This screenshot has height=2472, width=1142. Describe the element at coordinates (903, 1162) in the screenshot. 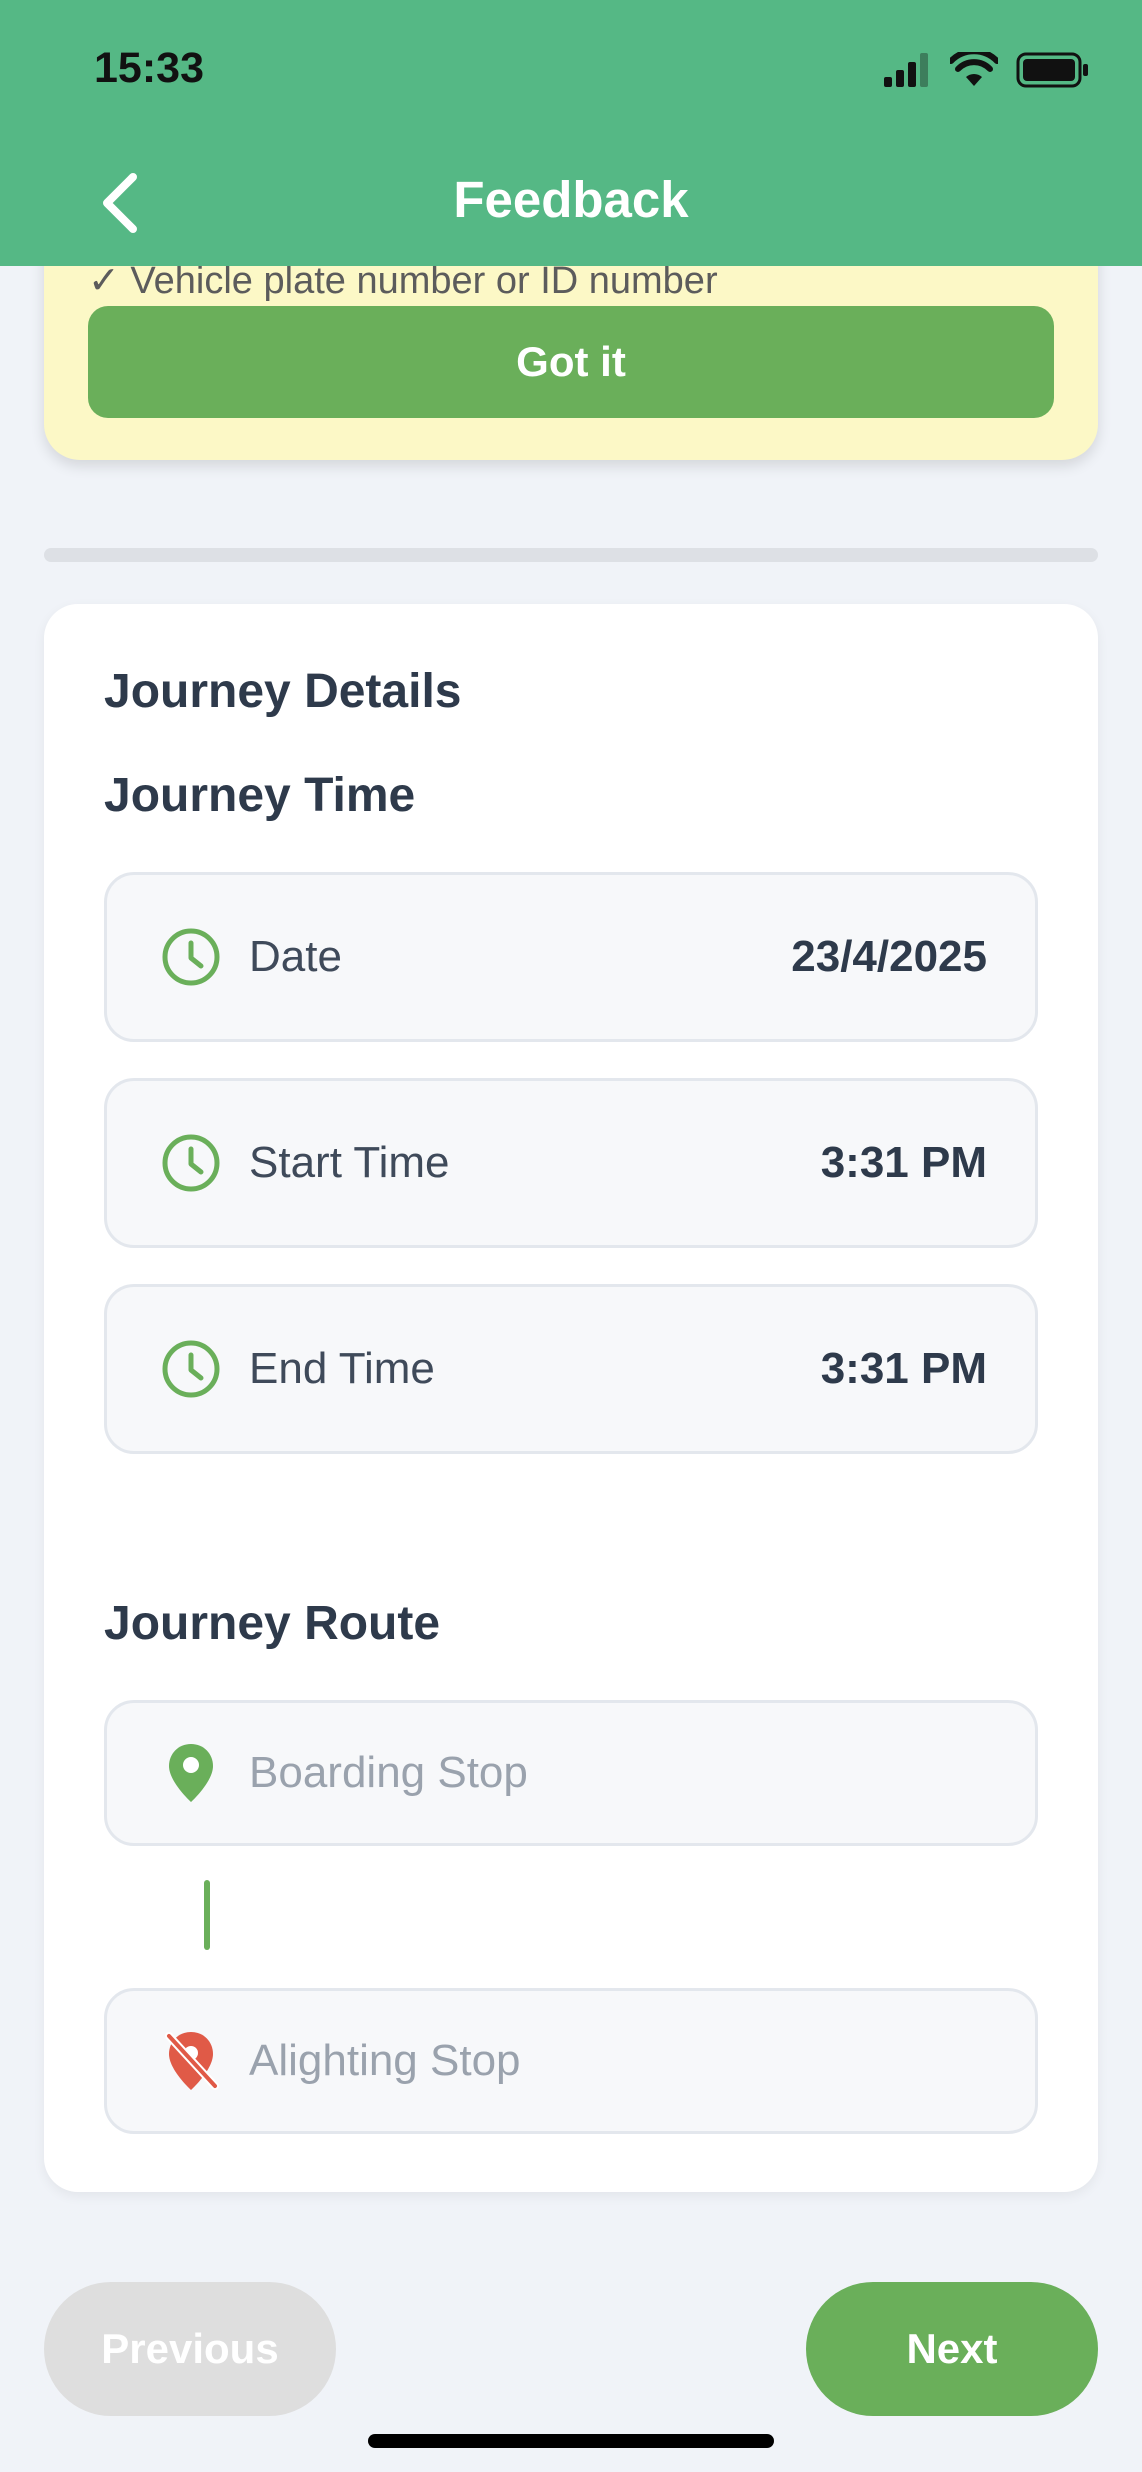

I see `start-time-value: 3:31 PM` at that location.